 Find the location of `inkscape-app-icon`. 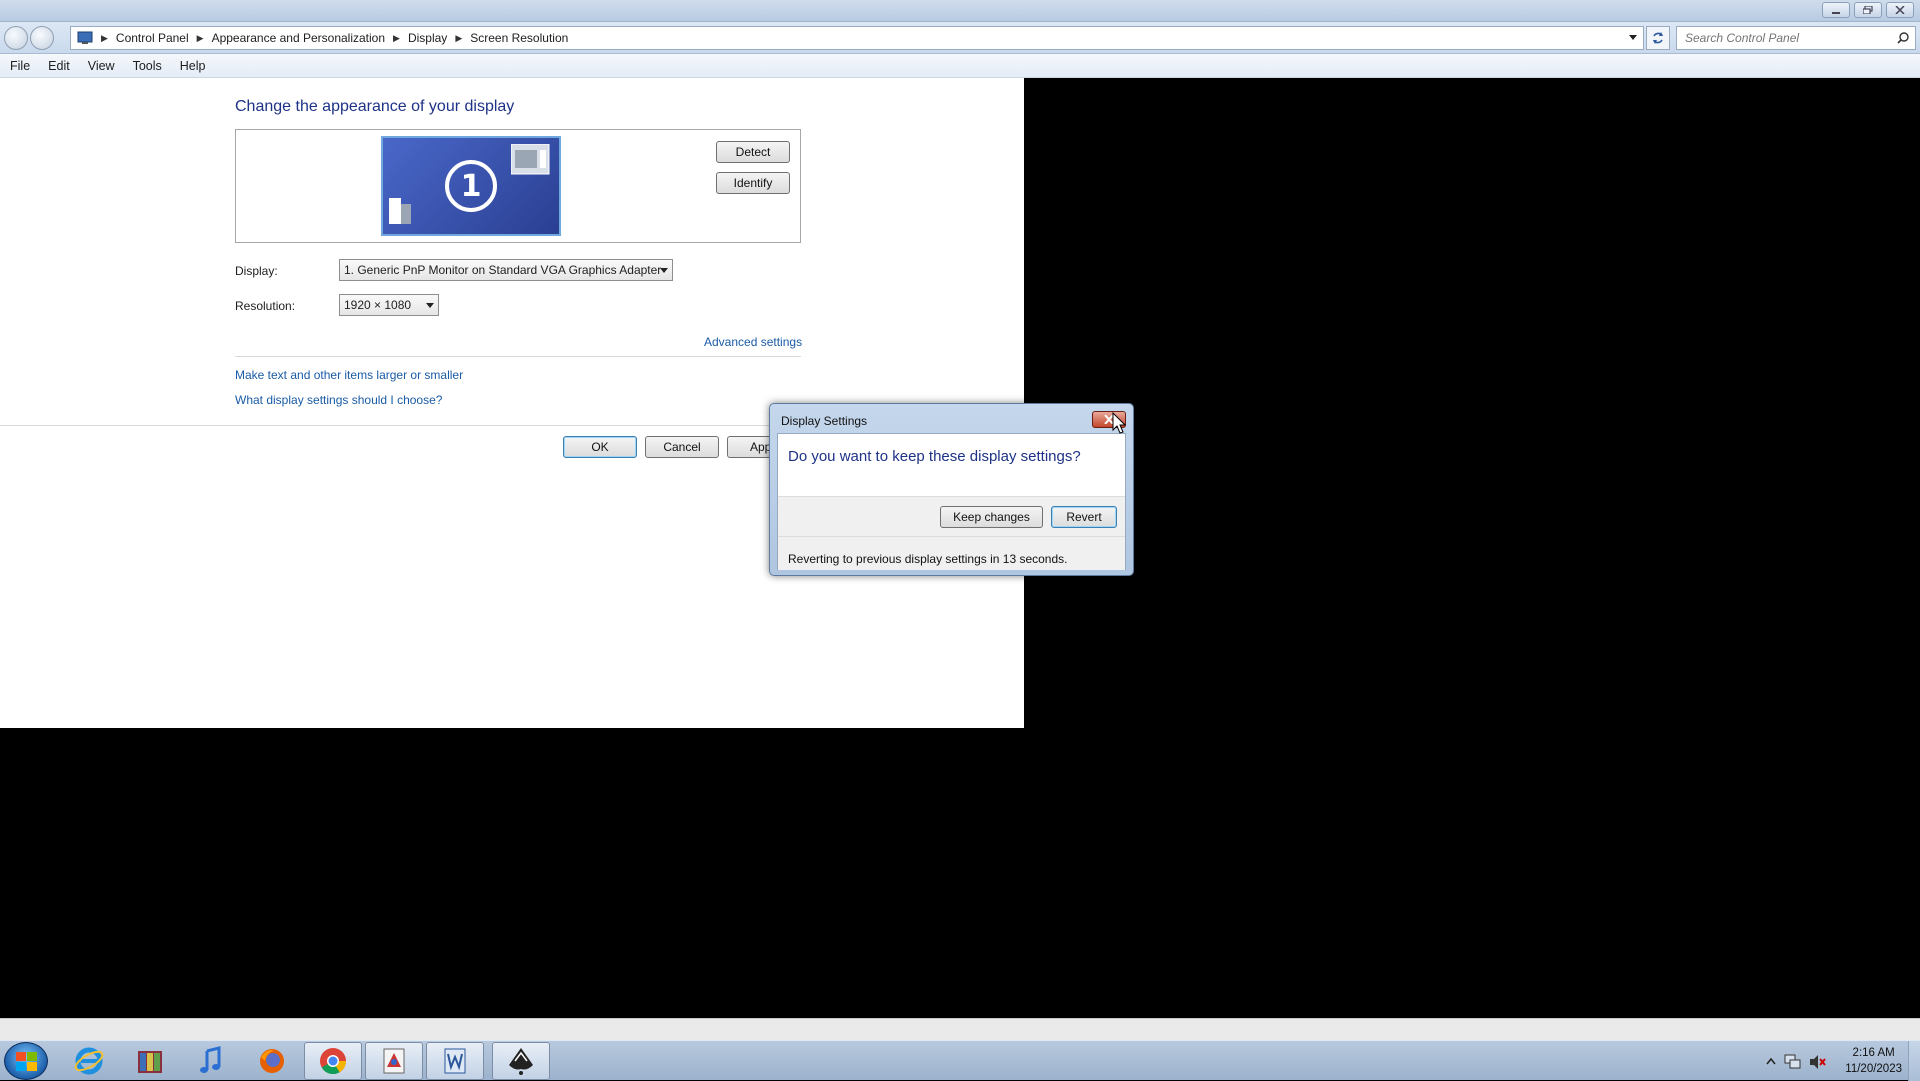

inkscape-app-icon is located at coordinates (521, 1061).